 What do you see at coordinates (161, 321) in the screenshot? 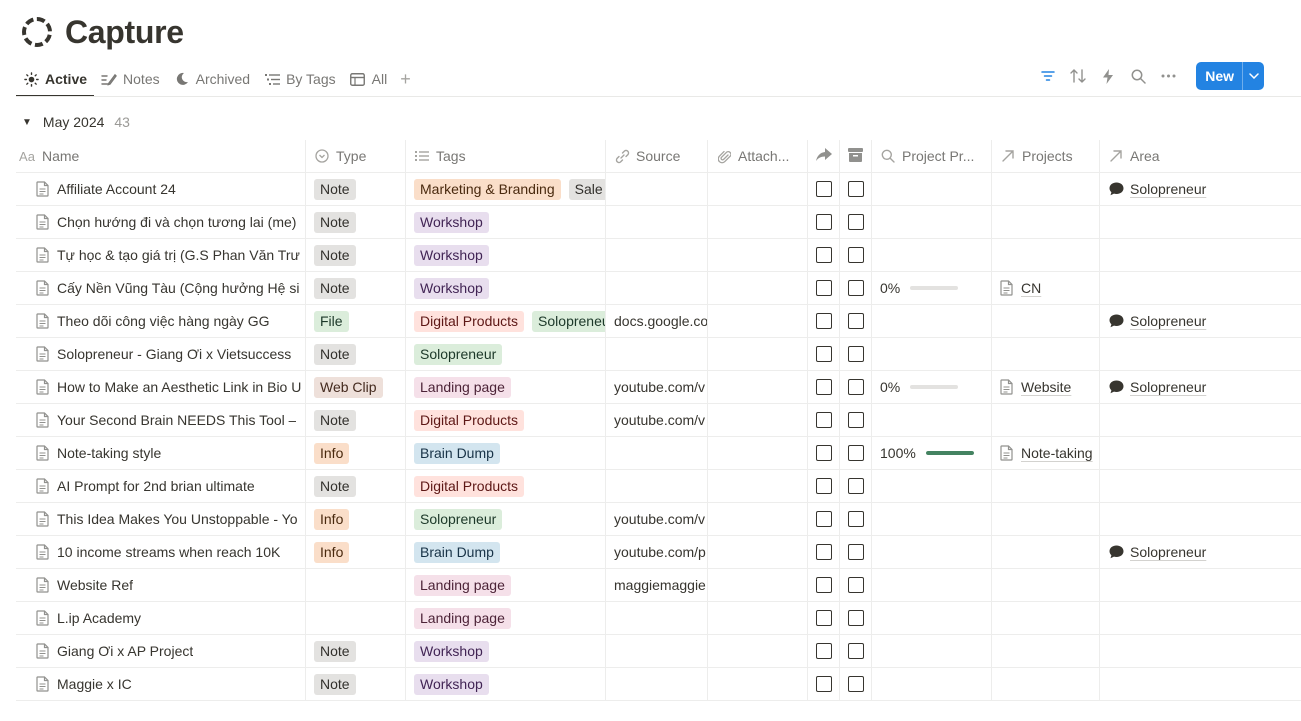
I see `name-cell: Theo dõi công việc hàng ngày GG` at bounding box center [161, 321].